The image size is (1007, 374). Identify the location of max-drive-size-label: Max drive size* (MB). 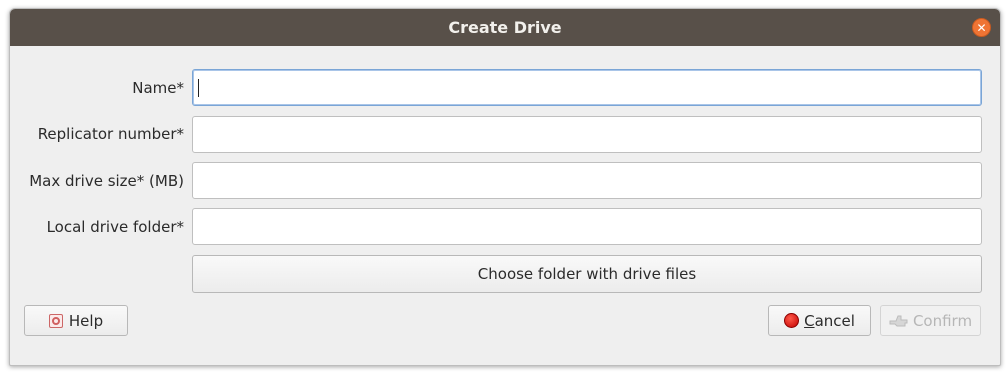
(106, 181).